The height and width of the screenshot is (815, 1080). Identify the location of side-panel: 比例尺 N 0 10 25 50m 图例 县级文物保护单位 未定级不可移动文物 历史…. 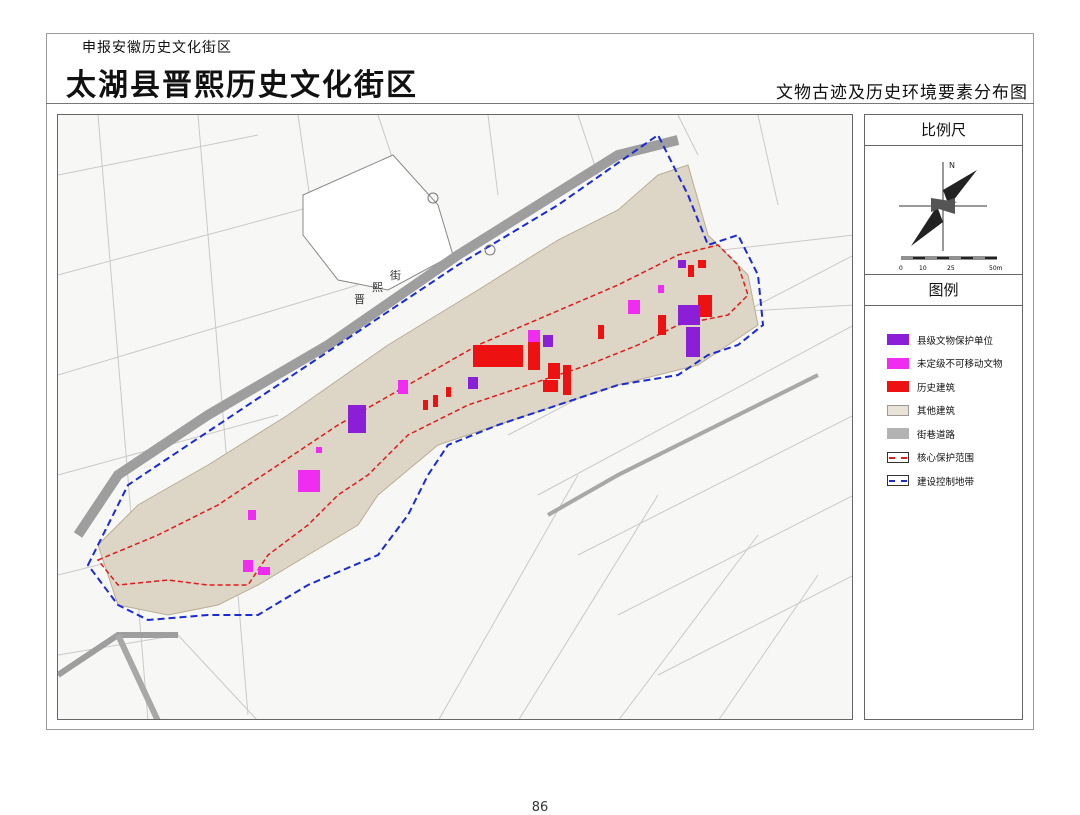
(943, 417).